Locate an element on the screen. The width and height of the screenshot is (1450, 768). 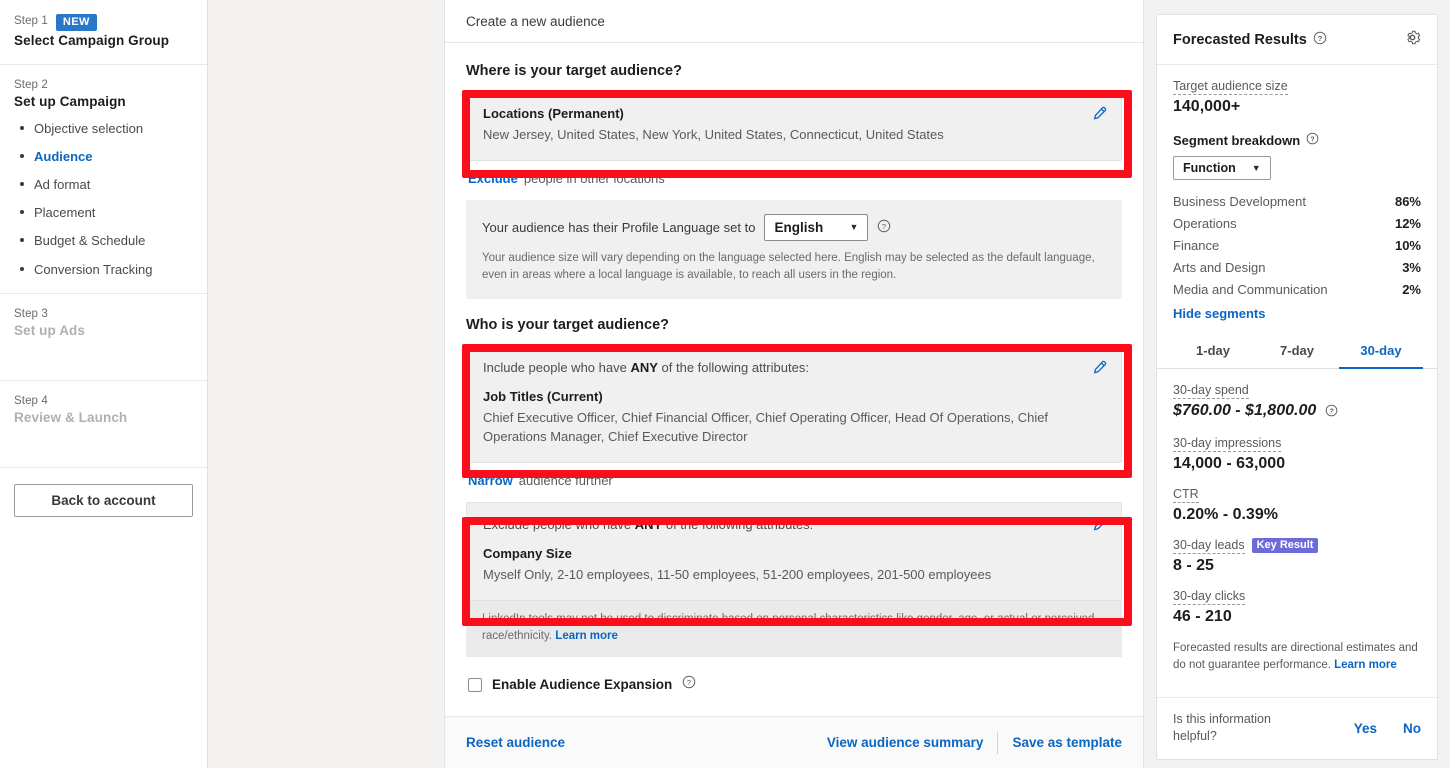
helpful-no-button: No is located at coordinates (1412, 728).